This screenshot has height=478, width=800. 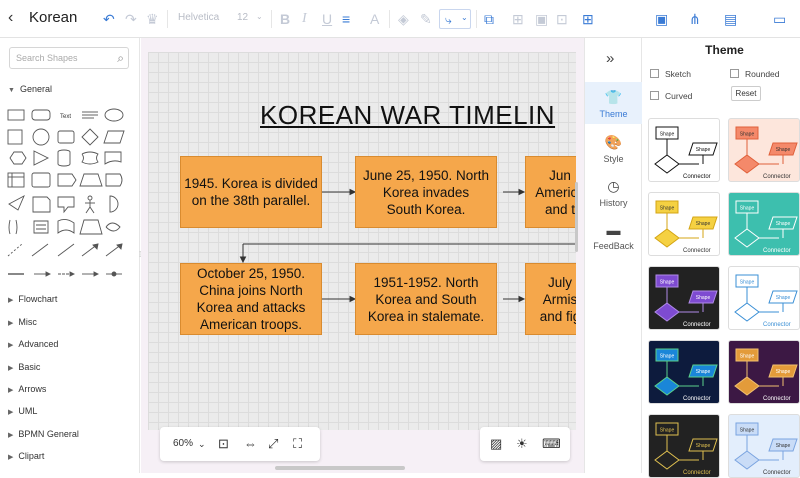 I want to click on fit-page-icon: ⊡, so click(x=223, y=444).